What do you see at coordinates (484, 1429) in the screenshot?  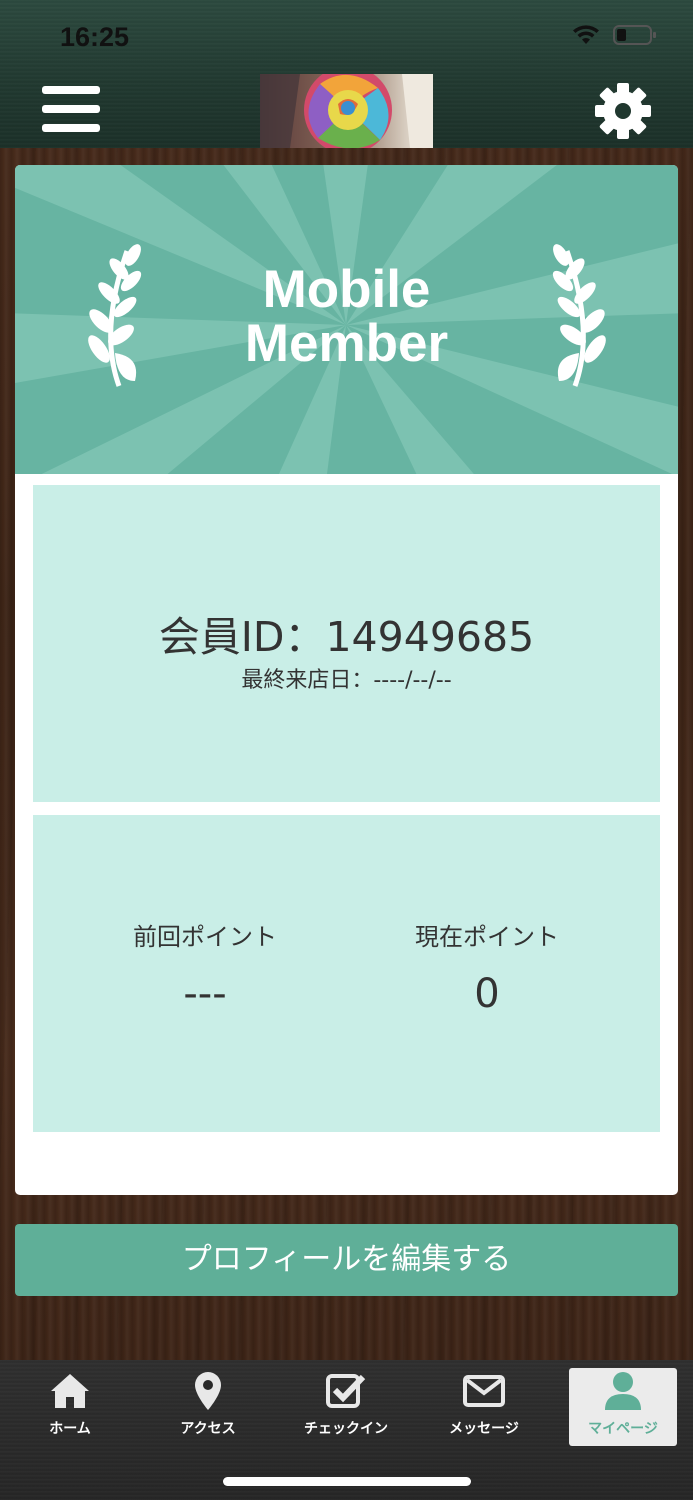 I see `tab-message-label: メッセージ` at bounding box center [484, 1429].